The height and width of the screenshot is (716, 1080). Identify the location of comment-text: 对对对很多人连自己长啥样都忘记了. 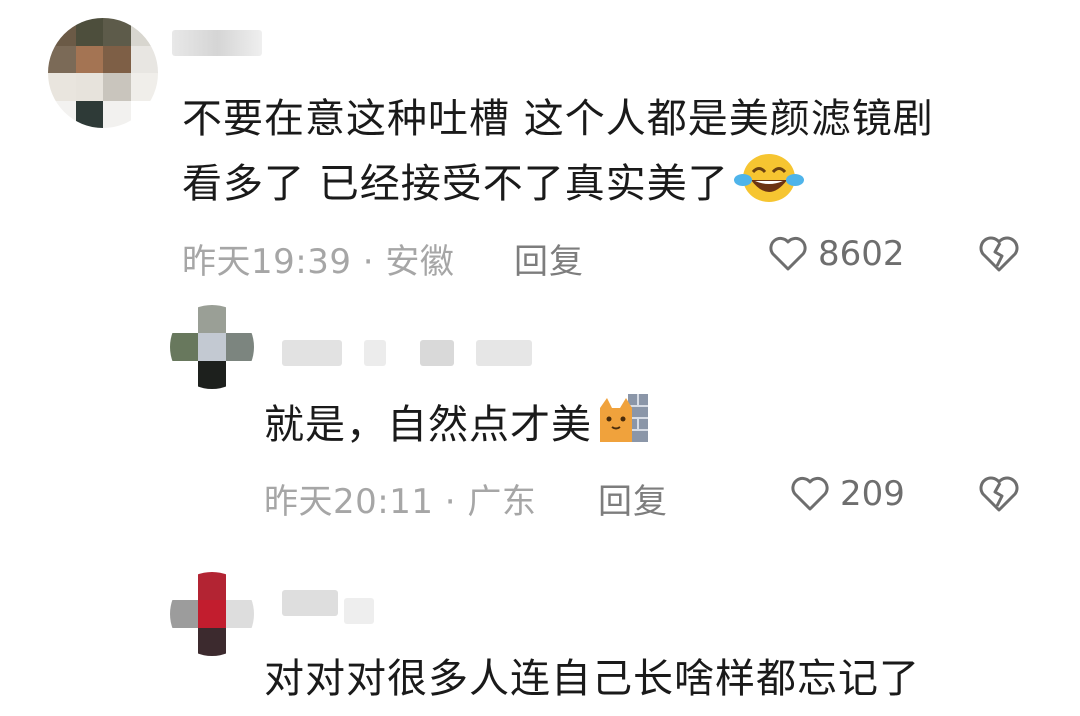
(592, 679).